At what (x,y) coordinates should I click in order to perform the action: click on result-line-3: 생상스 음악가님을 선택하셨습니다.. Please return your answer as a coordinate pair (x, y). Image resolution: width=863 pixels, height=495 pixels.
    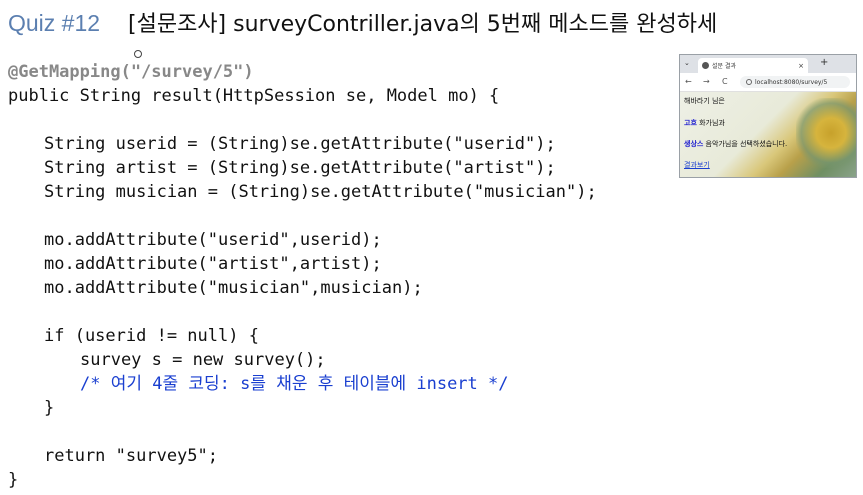
    Looking at the image, I should click on (735, 144).